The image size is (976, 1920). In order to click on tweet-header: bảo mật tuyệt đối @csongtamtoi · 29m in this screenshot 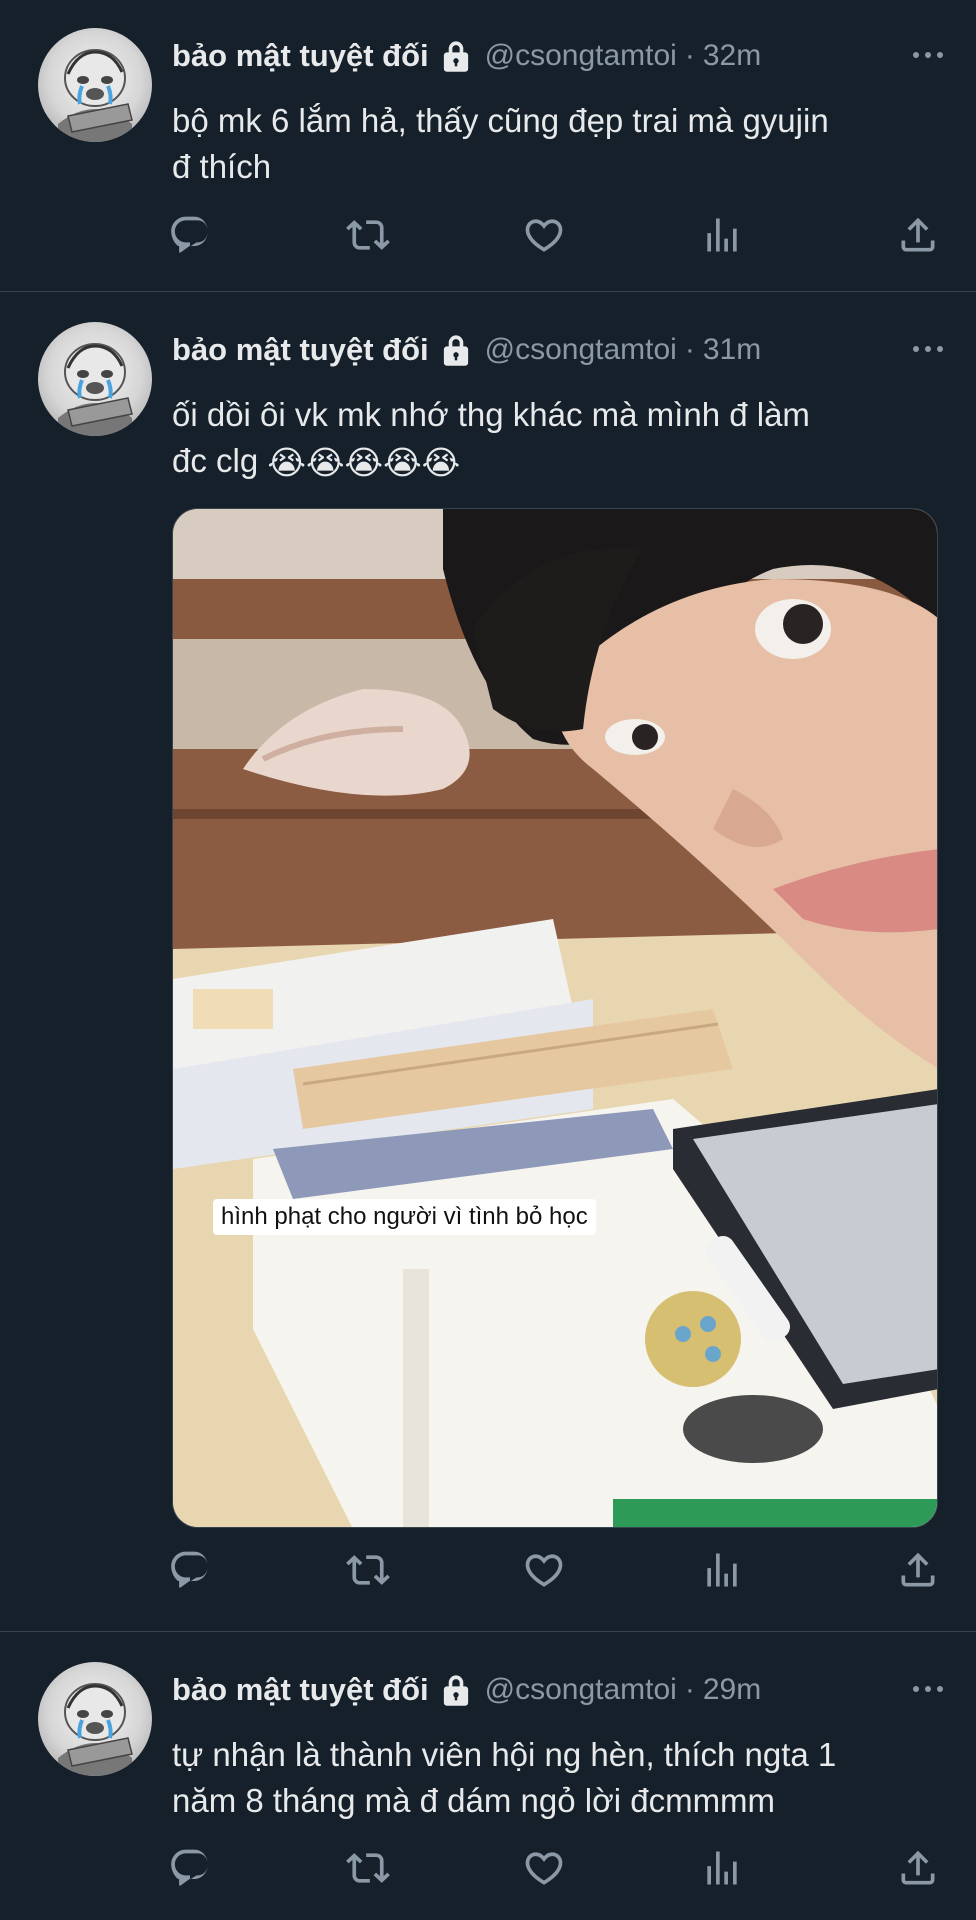, I will do `click(559, 1690)`.